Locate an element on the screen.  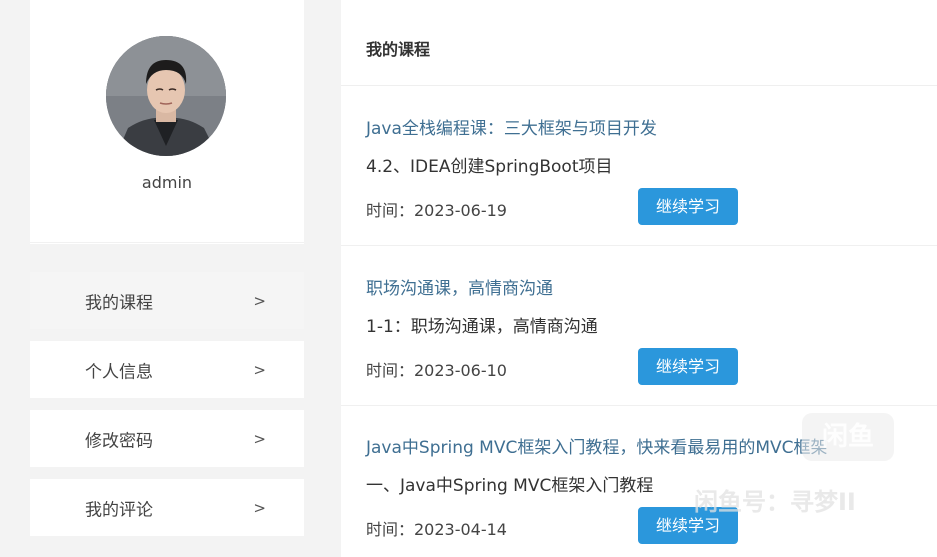
sidebar-item-my-courses: 我的课程 > is located at coordinates (167, 300).